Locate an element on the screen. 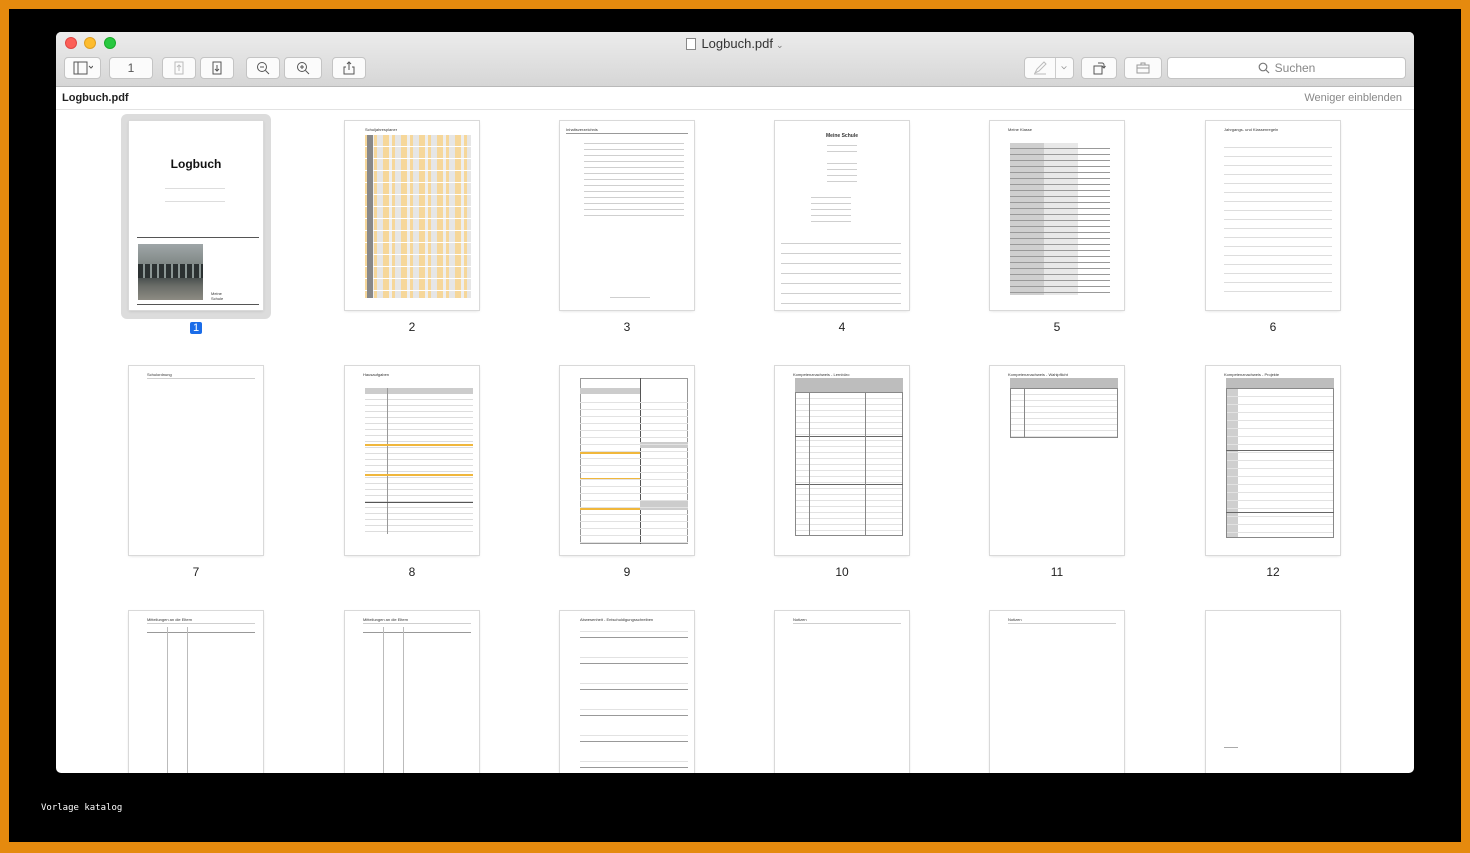 The height and width of the screenshot is (853, 1470). page-up-icon is located at coordinates (179, 68).